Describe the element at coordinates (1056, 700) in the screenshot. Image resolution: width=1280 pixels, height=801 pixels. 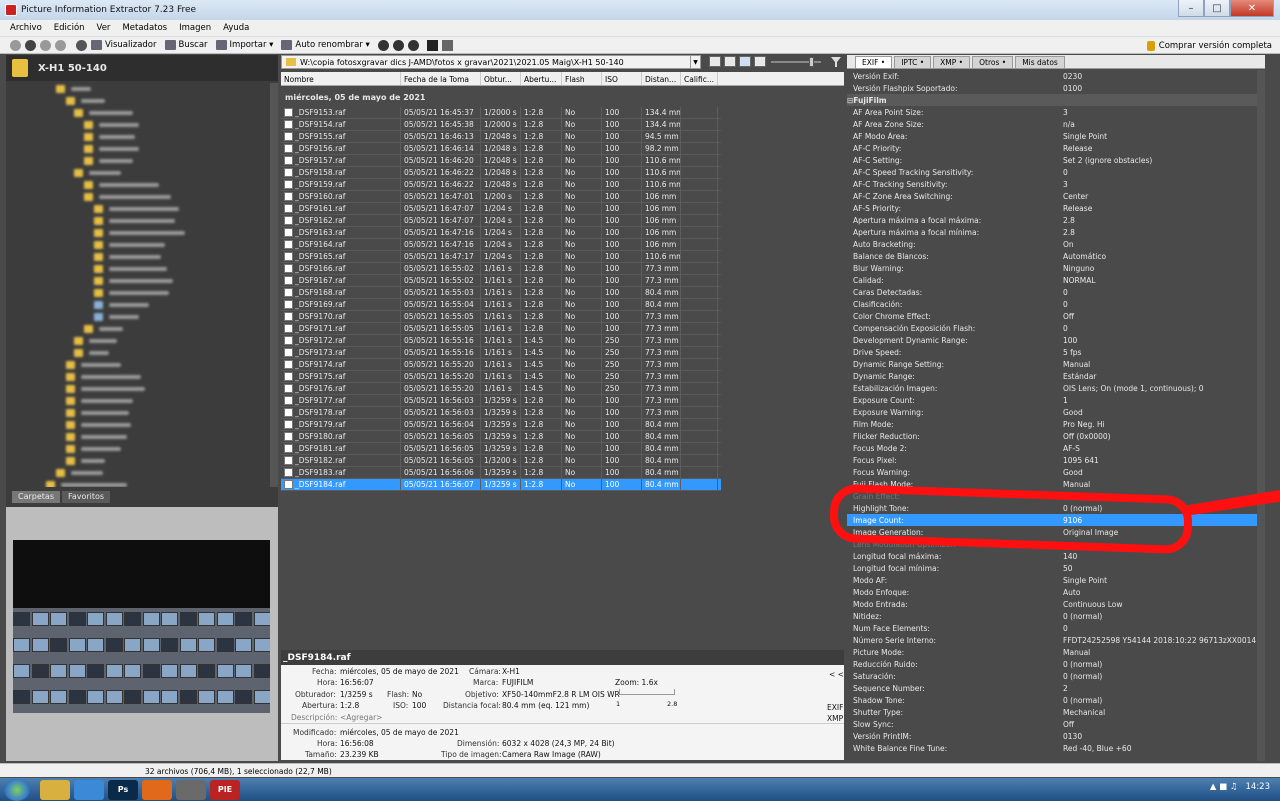
I see `metadata-row: Shadow Tone: 0 (normal)` at that location.